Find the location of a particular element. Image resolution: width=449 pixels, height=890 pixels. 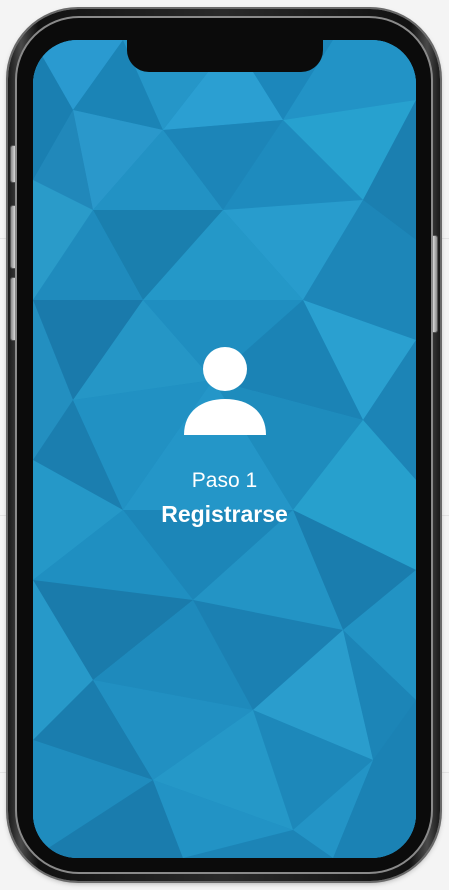

phone-notch is located at coordinates (225, 56).